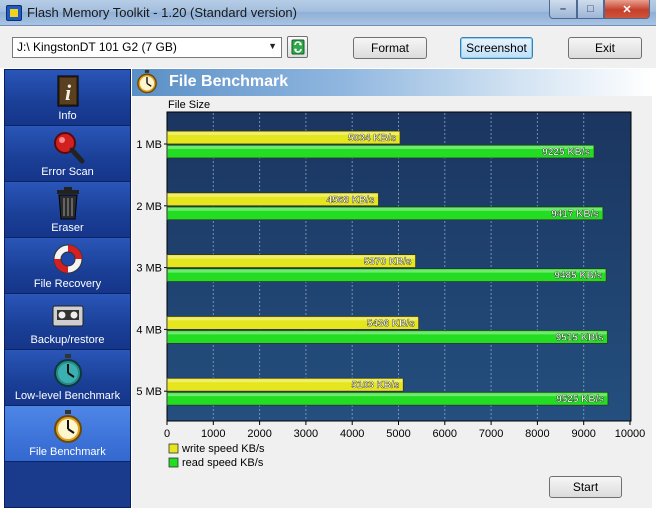  I want to click on svg-text: i, so click(68, 92).